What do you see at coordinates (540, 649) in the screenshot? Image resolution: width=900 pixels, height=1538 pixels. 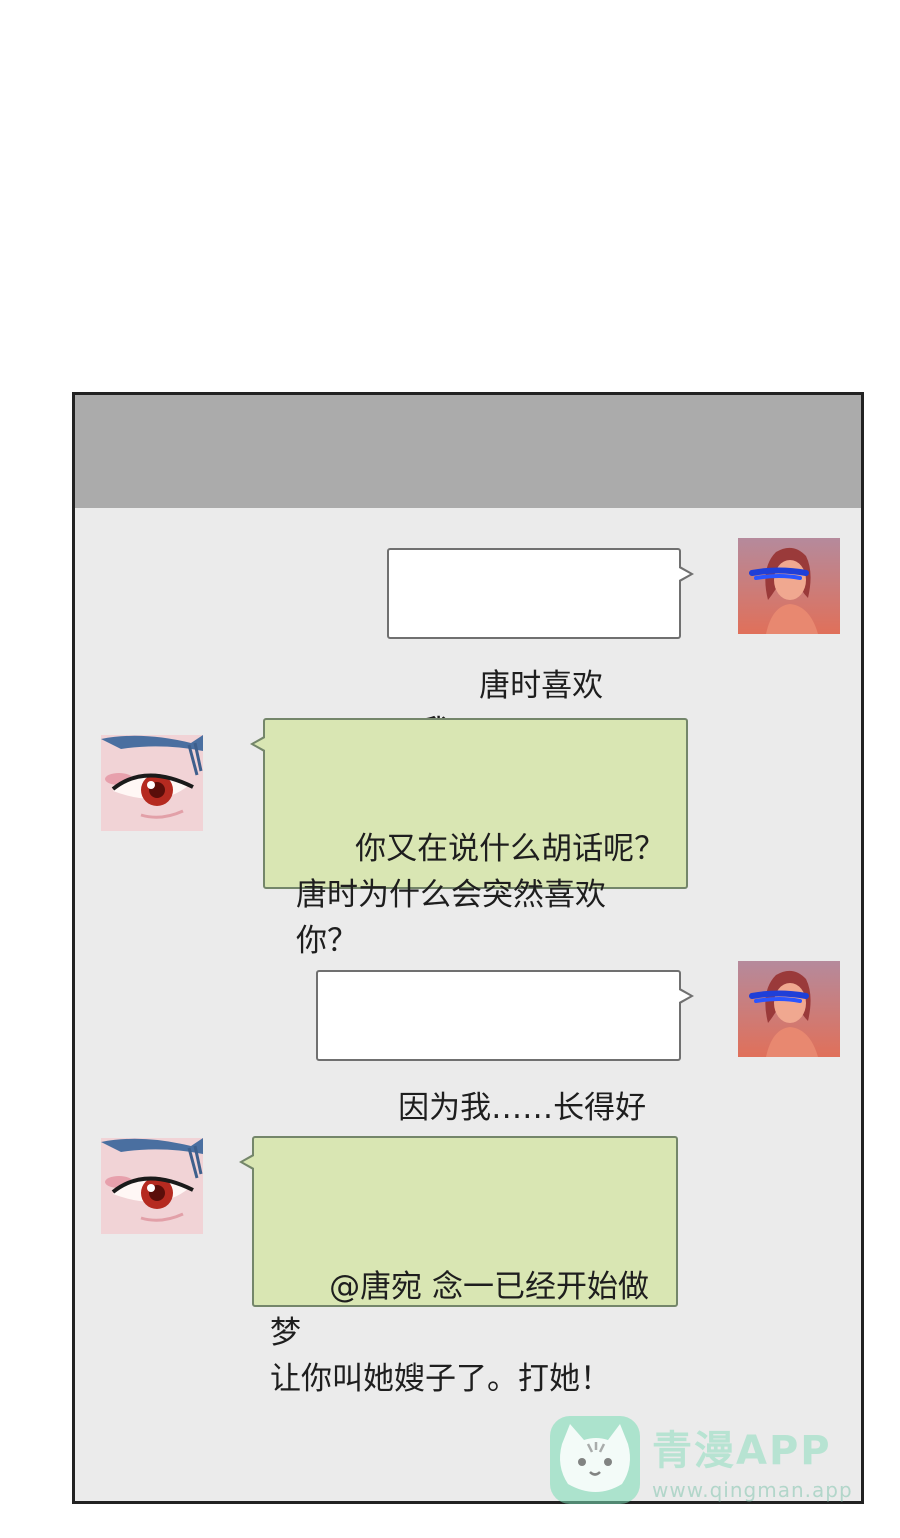 I see `chat-bubble-sent: 唐时喜欢我！！` at bounding box center [540, 649].